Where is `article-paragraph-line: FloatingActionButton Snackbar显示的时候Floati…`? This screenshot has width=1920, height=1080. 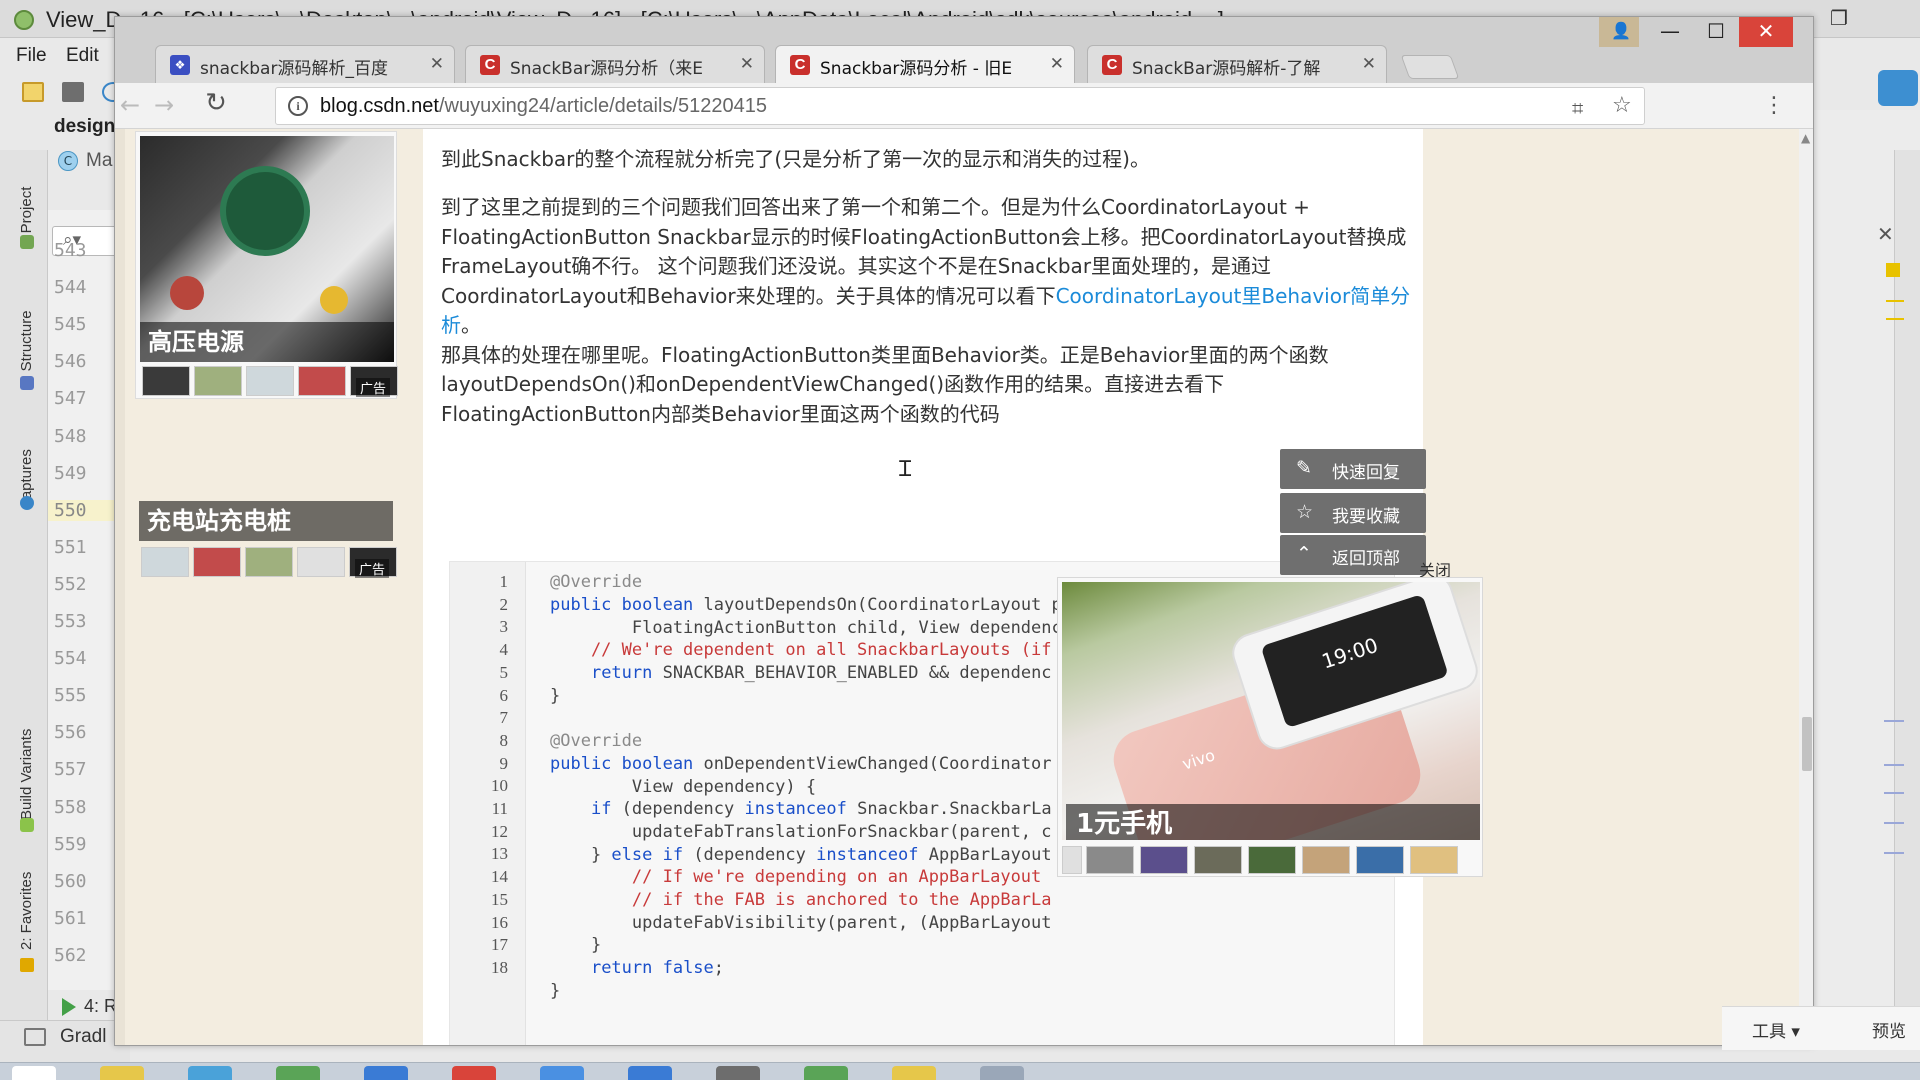
article-paragraph-line: FloatingActionButton Snackbar显示的时候Floati… is located at coordinates (924, 237).